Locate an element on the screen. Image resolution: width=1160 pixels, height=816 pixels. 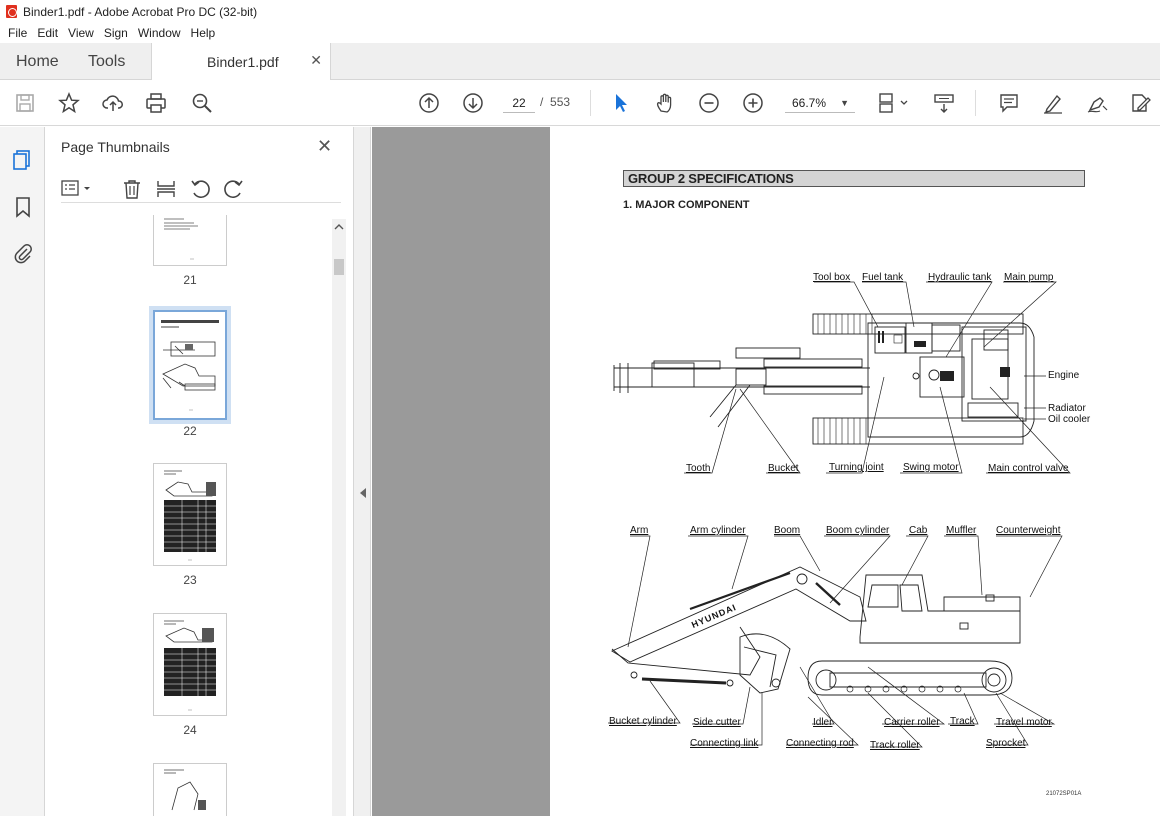
label-boom: Boom is located at coordinates (787, 530).